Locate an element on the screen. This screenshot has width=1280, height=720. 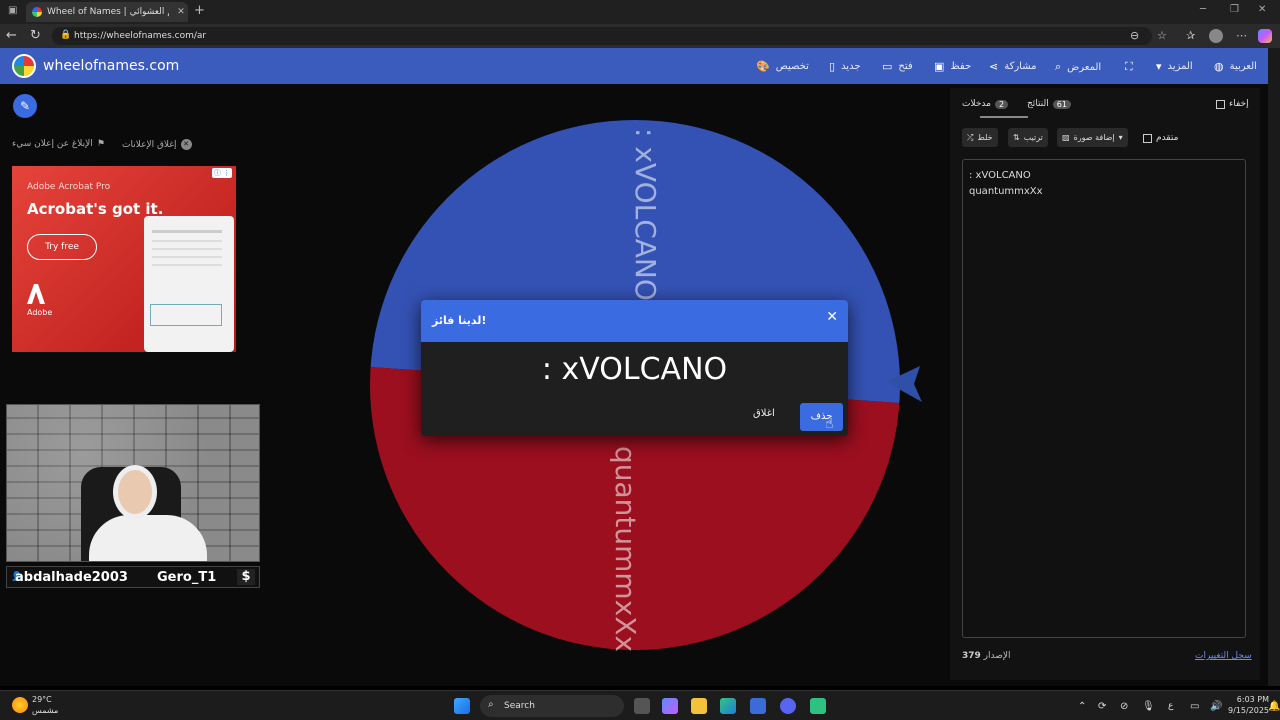
favorite-star-icon: ☆ is located at coordinates (1162, 35).